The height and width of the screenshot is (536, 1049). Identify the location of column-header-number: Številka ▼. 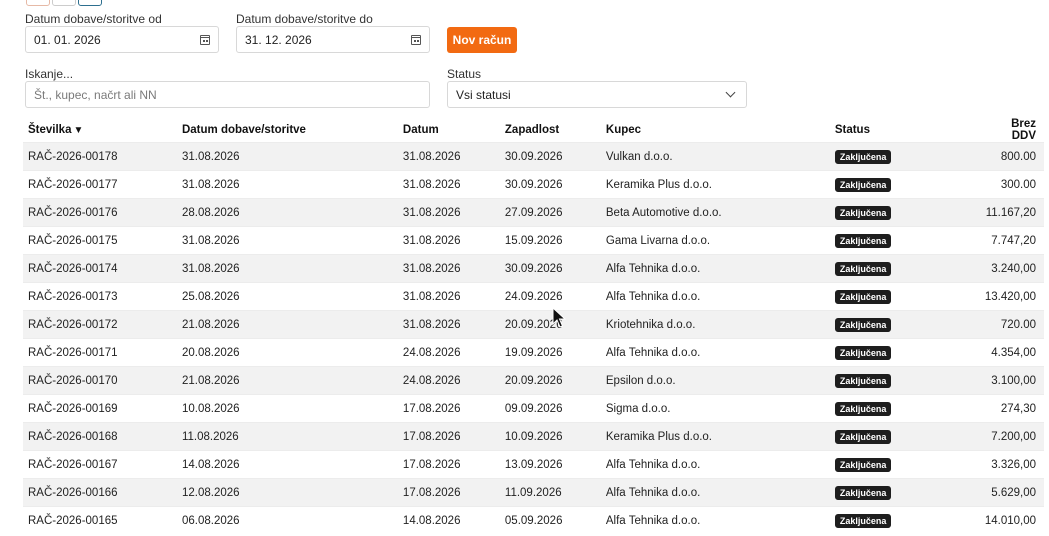
(100, 130).